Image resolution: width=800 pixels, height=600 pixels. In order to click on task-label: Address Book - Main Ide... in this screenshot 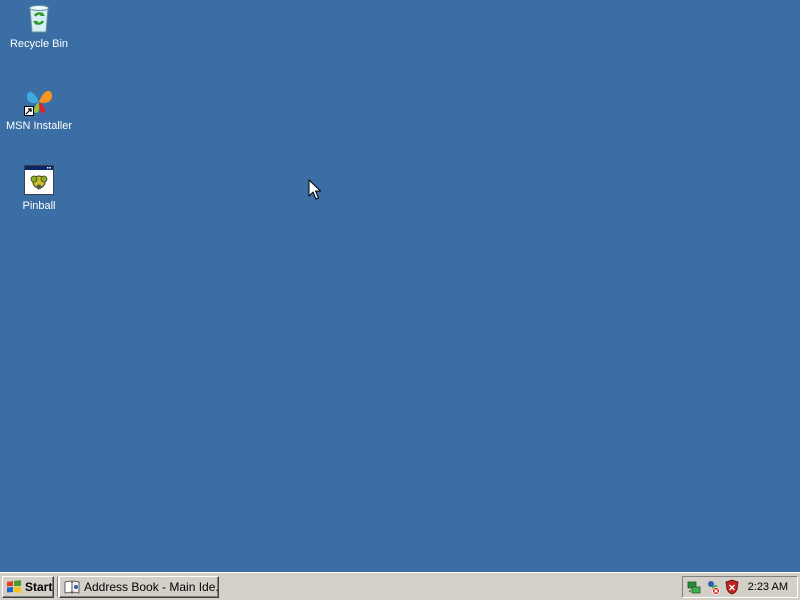, I will do `click(151, 587)`.